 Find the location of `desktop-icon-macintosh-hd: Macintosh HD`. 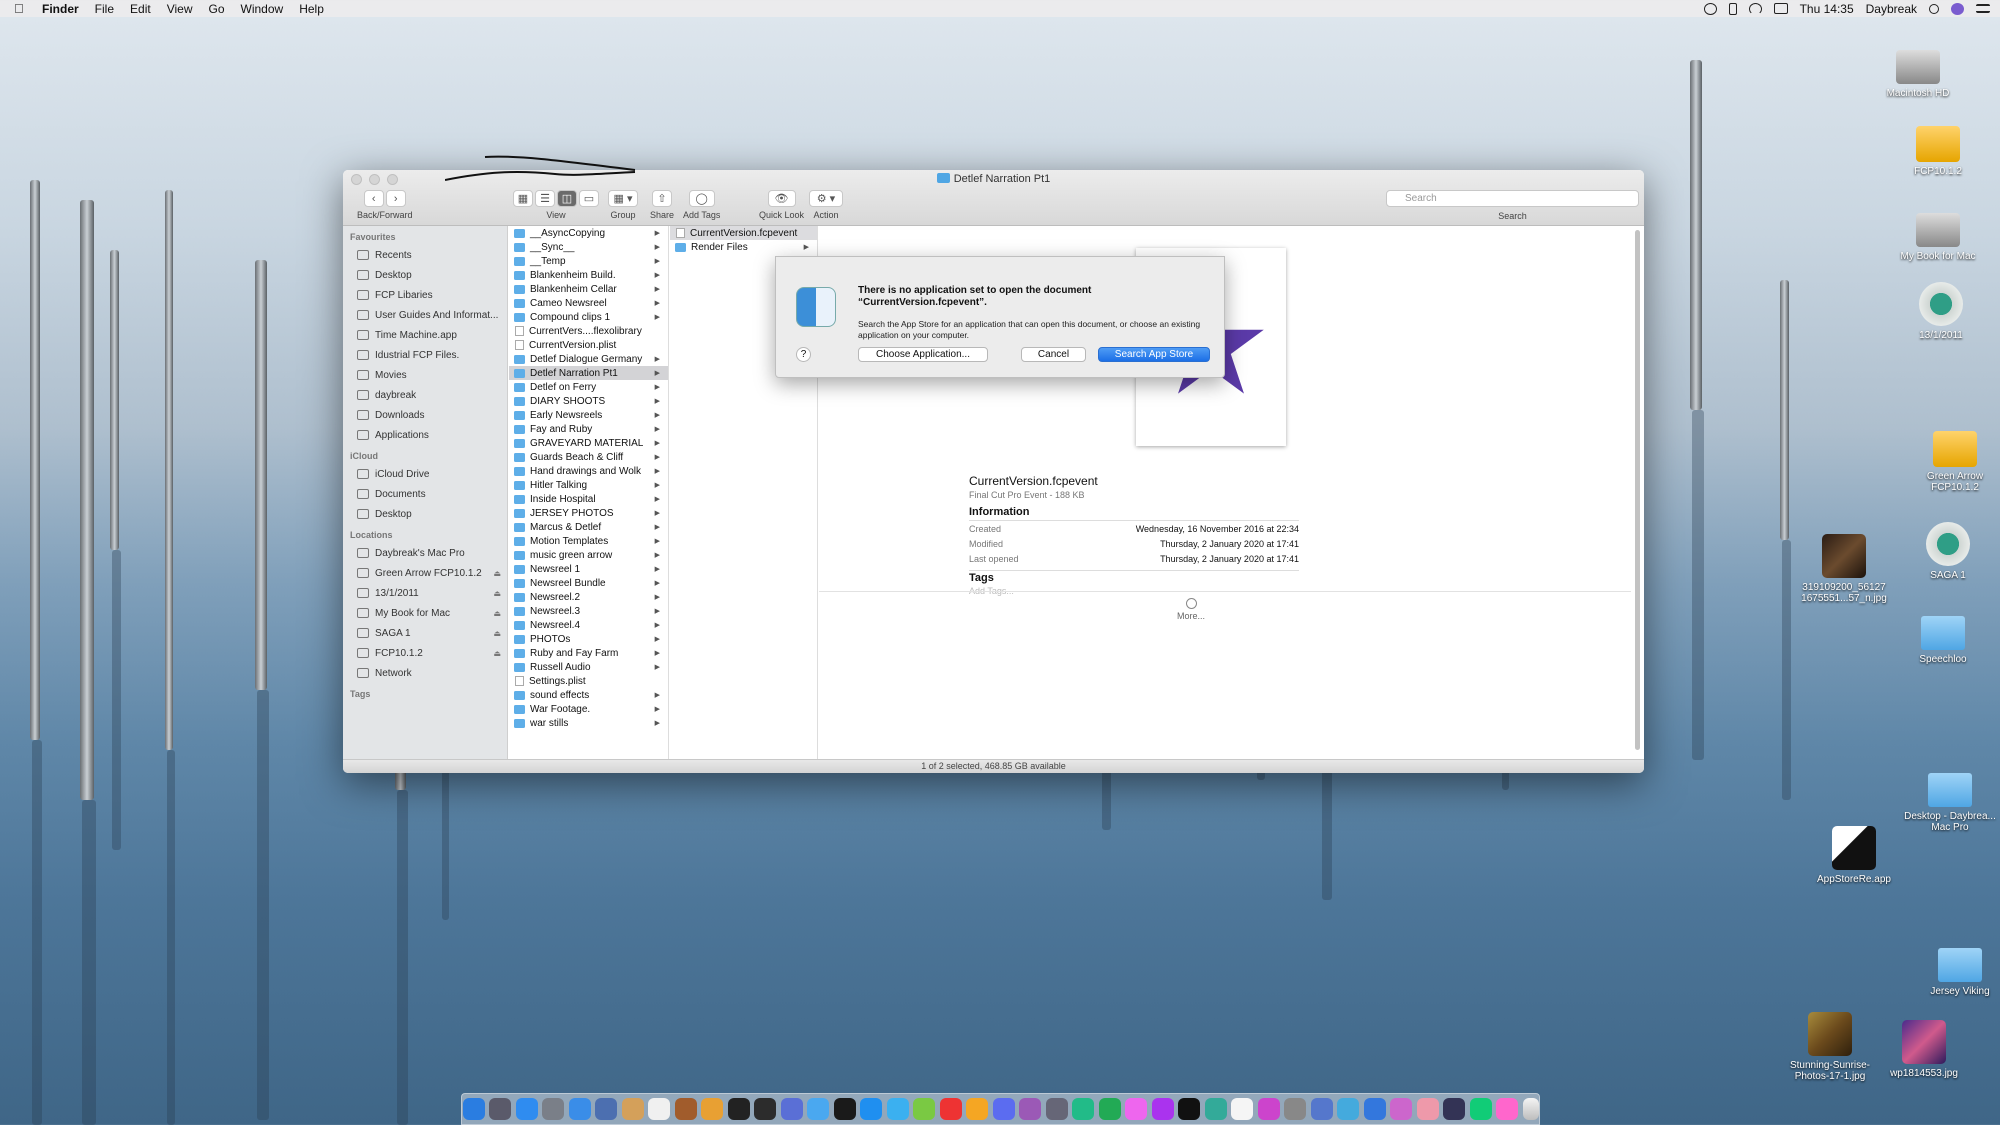

desktop-icon-macintosh-hd: Macintosh HD is located at coordinates (1918, 70).